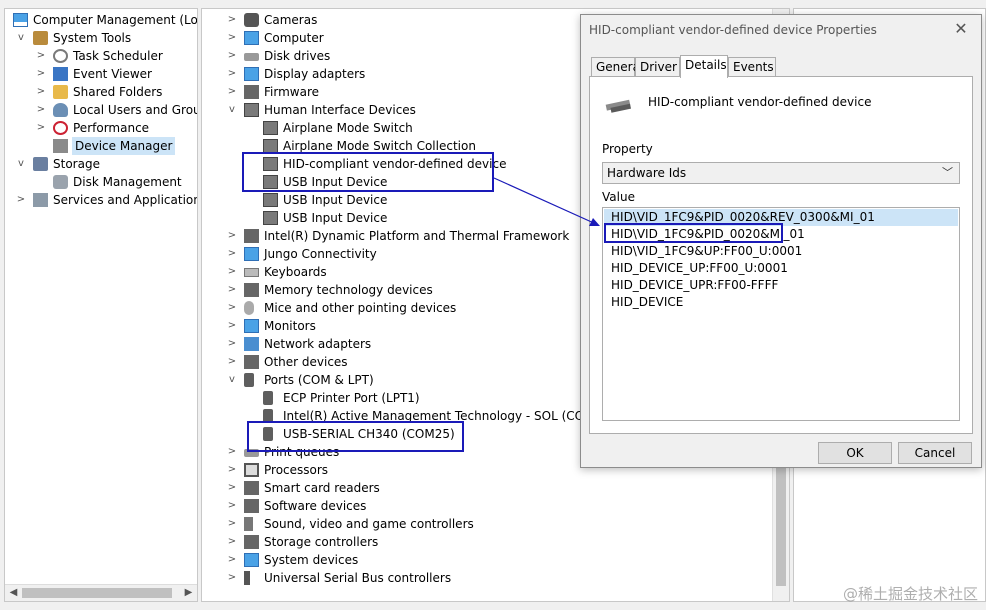 The width and height of the screenshot is (986, 610). I want to click on storage-controller-icon, so click(251, 542).